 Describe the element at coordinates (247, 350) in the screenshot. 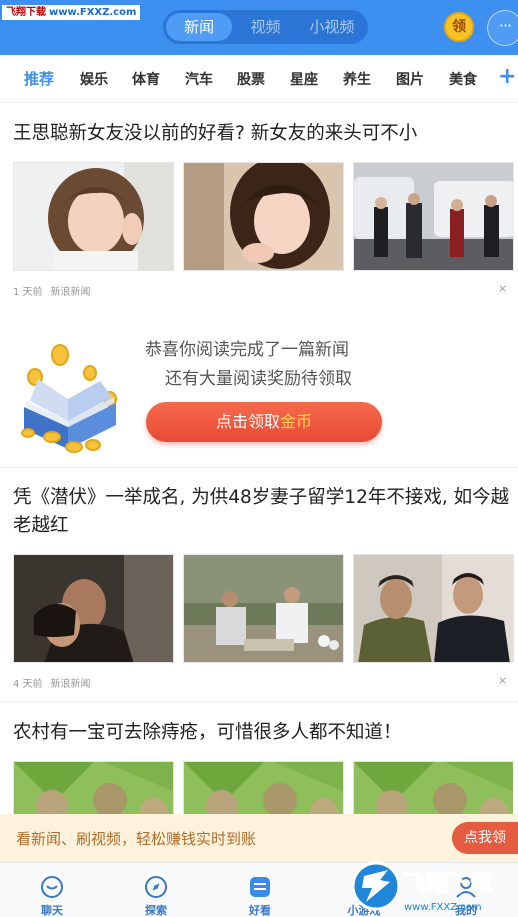

I see `reward-message-line1: 恭喜你阅读完成了一篇新闻` at that location.